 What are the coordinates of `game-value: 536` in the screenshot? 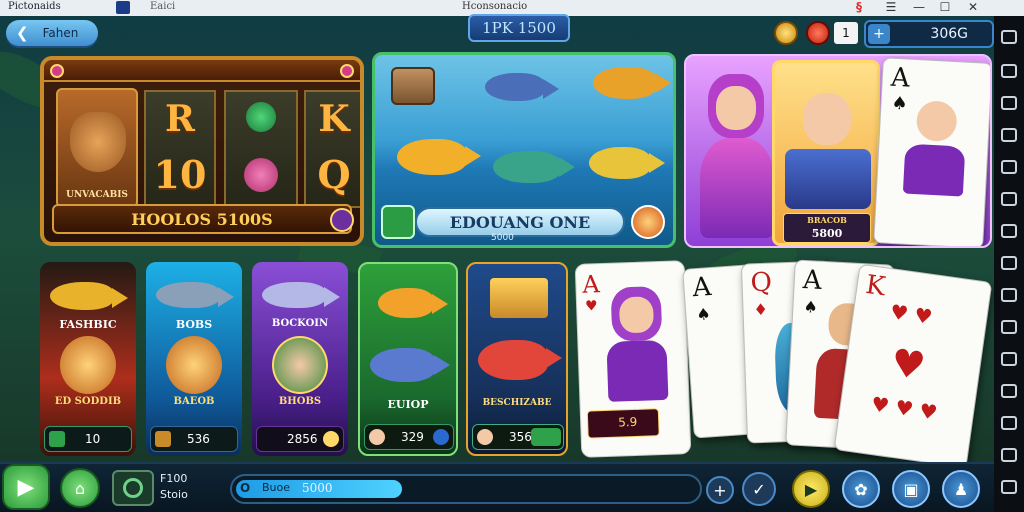 It's located at (198, 439).